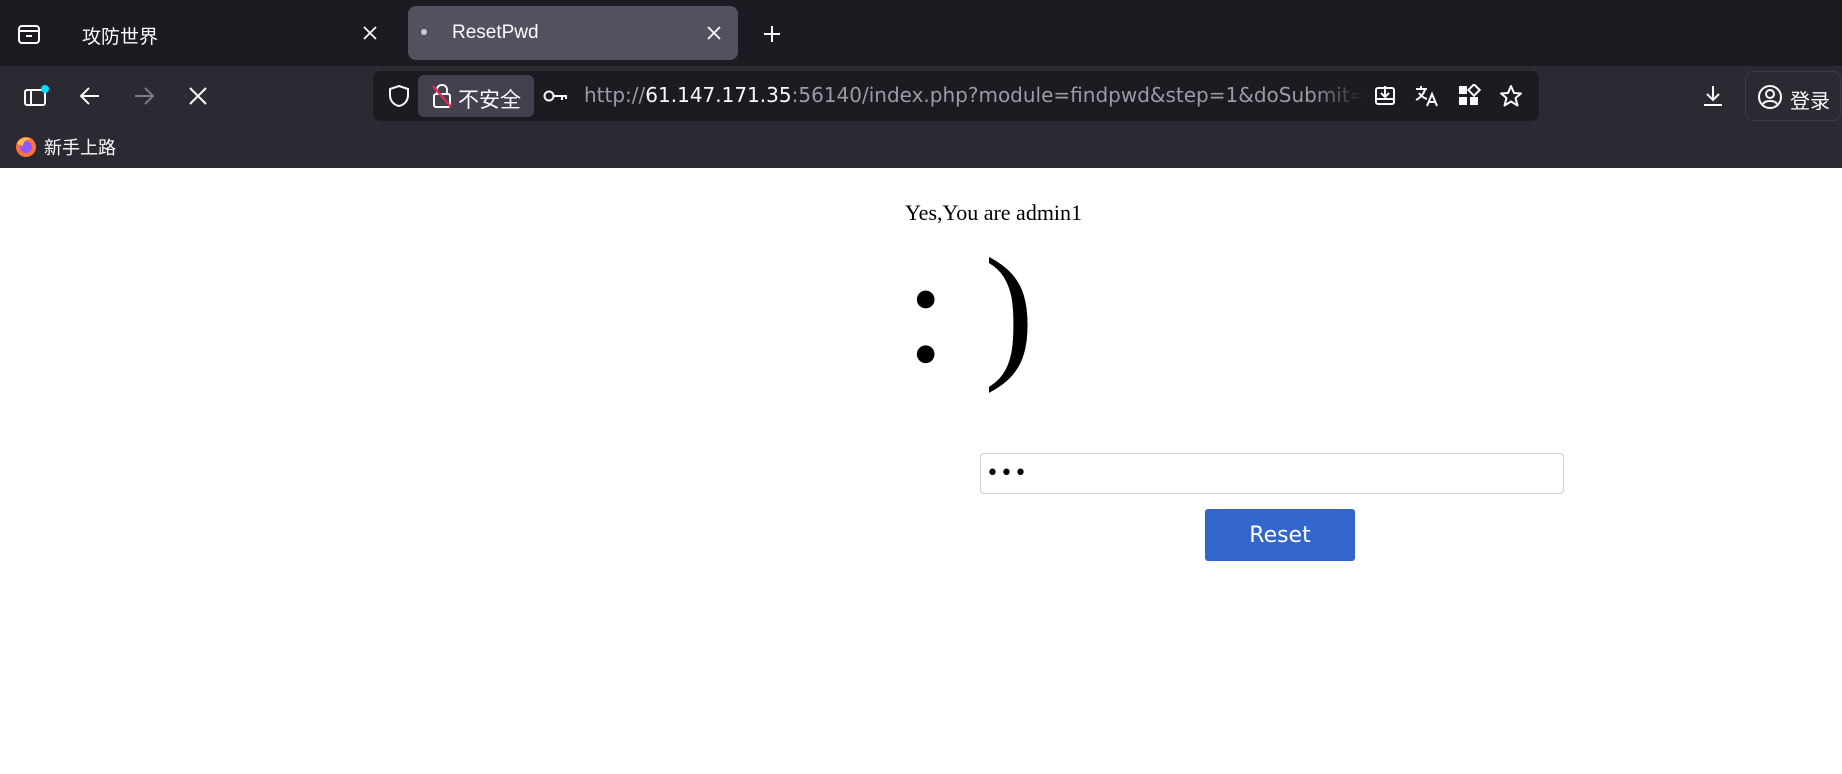 The height and width of the screenshot is (774, 1842). I want to click on tab-title: 攻防世界, so click(120, 37).